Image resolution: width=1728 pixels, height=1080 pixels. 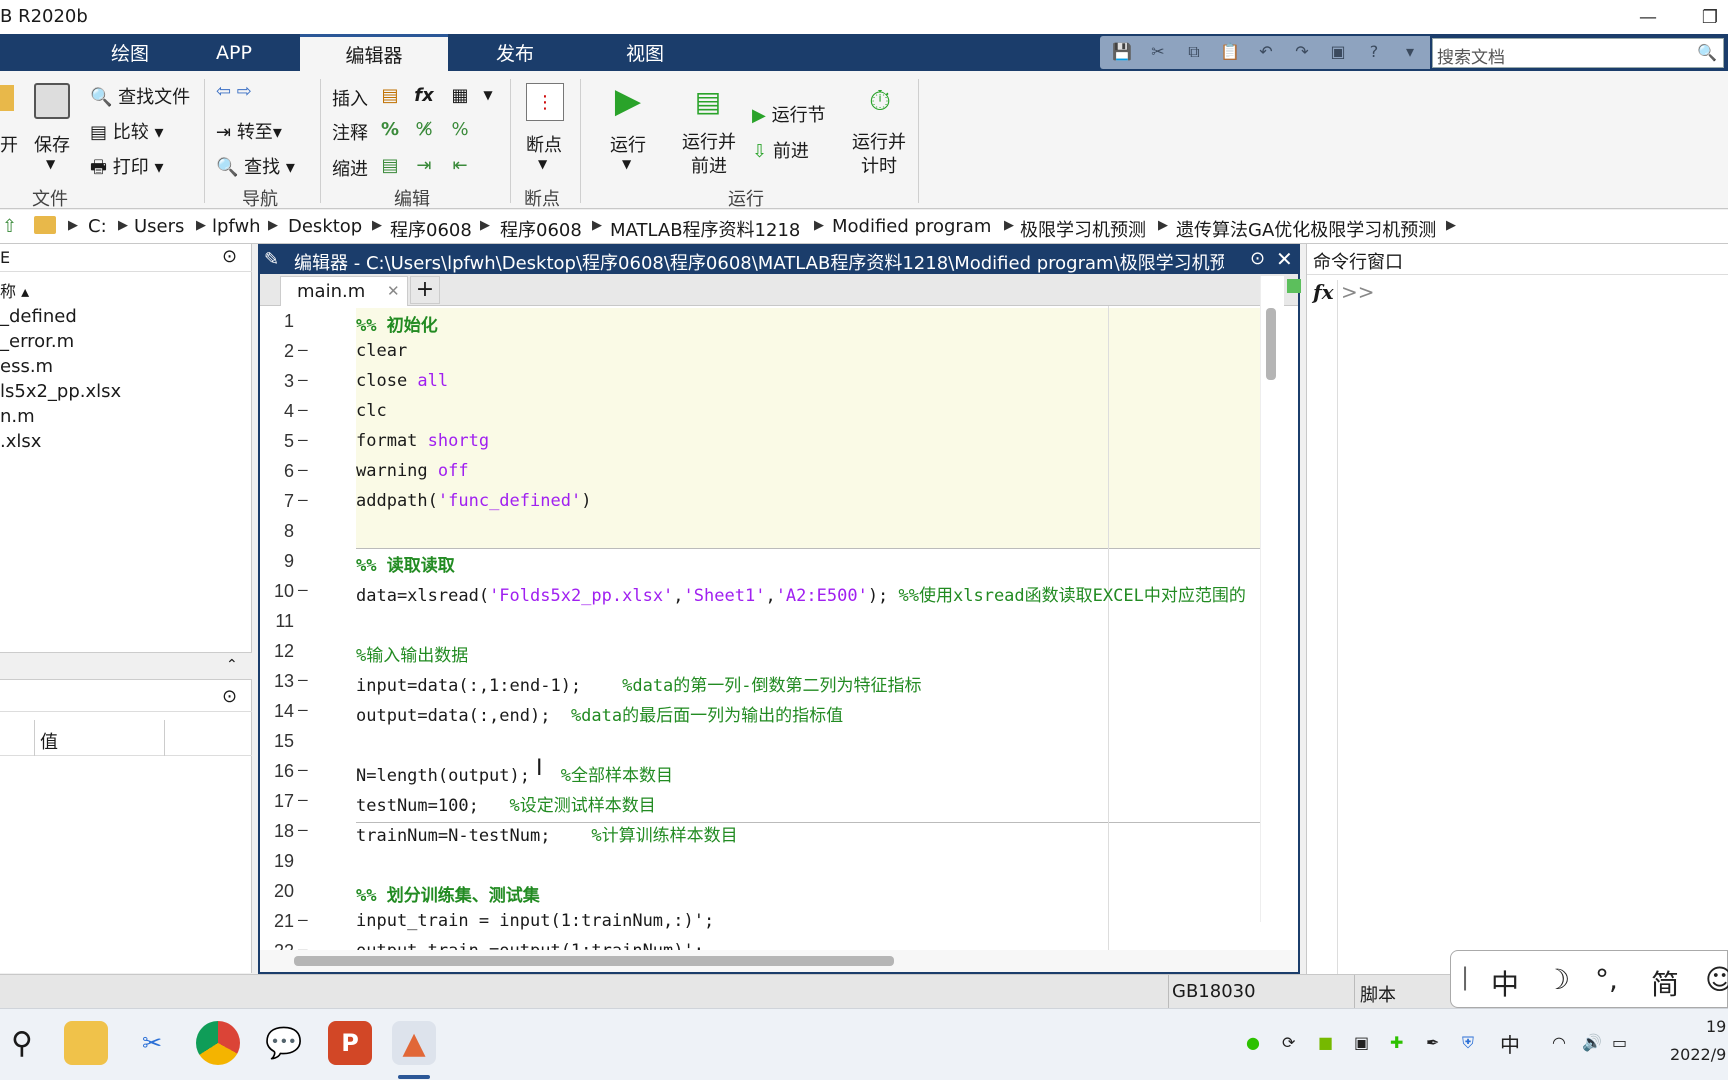 I want to click on tab-publish: 发布, so click(x=515, y=52).